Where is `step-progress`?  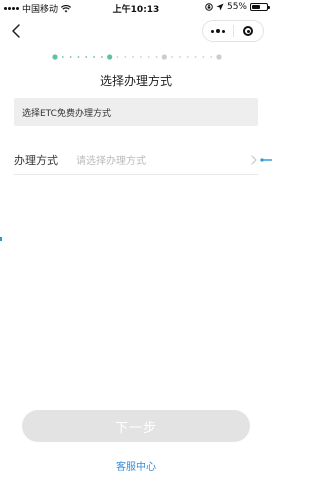 step-progress is located at coordinates (137, 57).